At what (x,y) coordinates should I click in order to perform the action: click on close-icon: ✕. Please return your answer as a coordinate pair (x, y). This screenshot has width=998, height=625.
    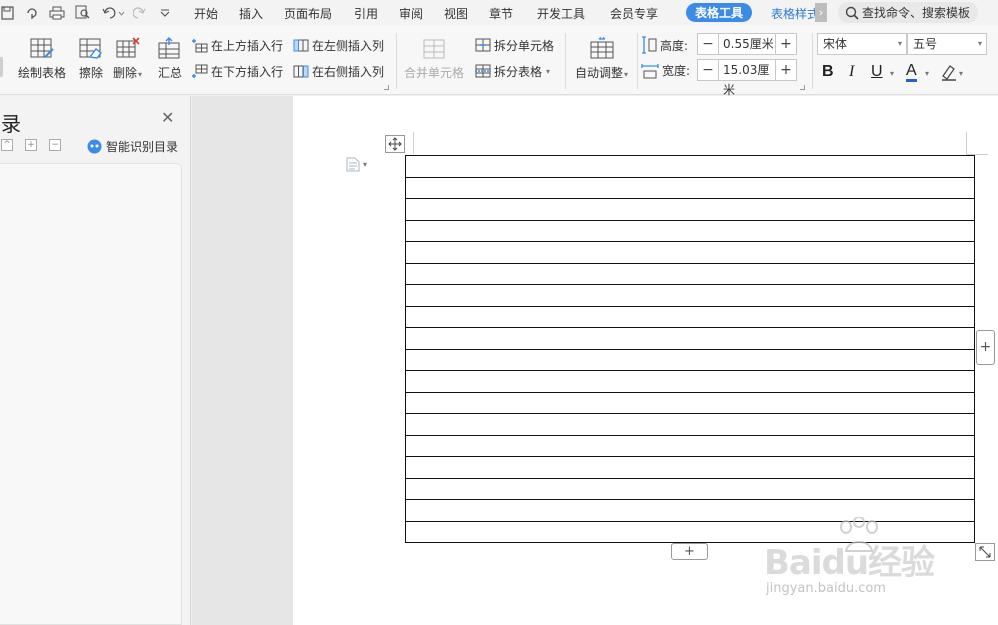
    Looking at the image, I should click on (167, 117).